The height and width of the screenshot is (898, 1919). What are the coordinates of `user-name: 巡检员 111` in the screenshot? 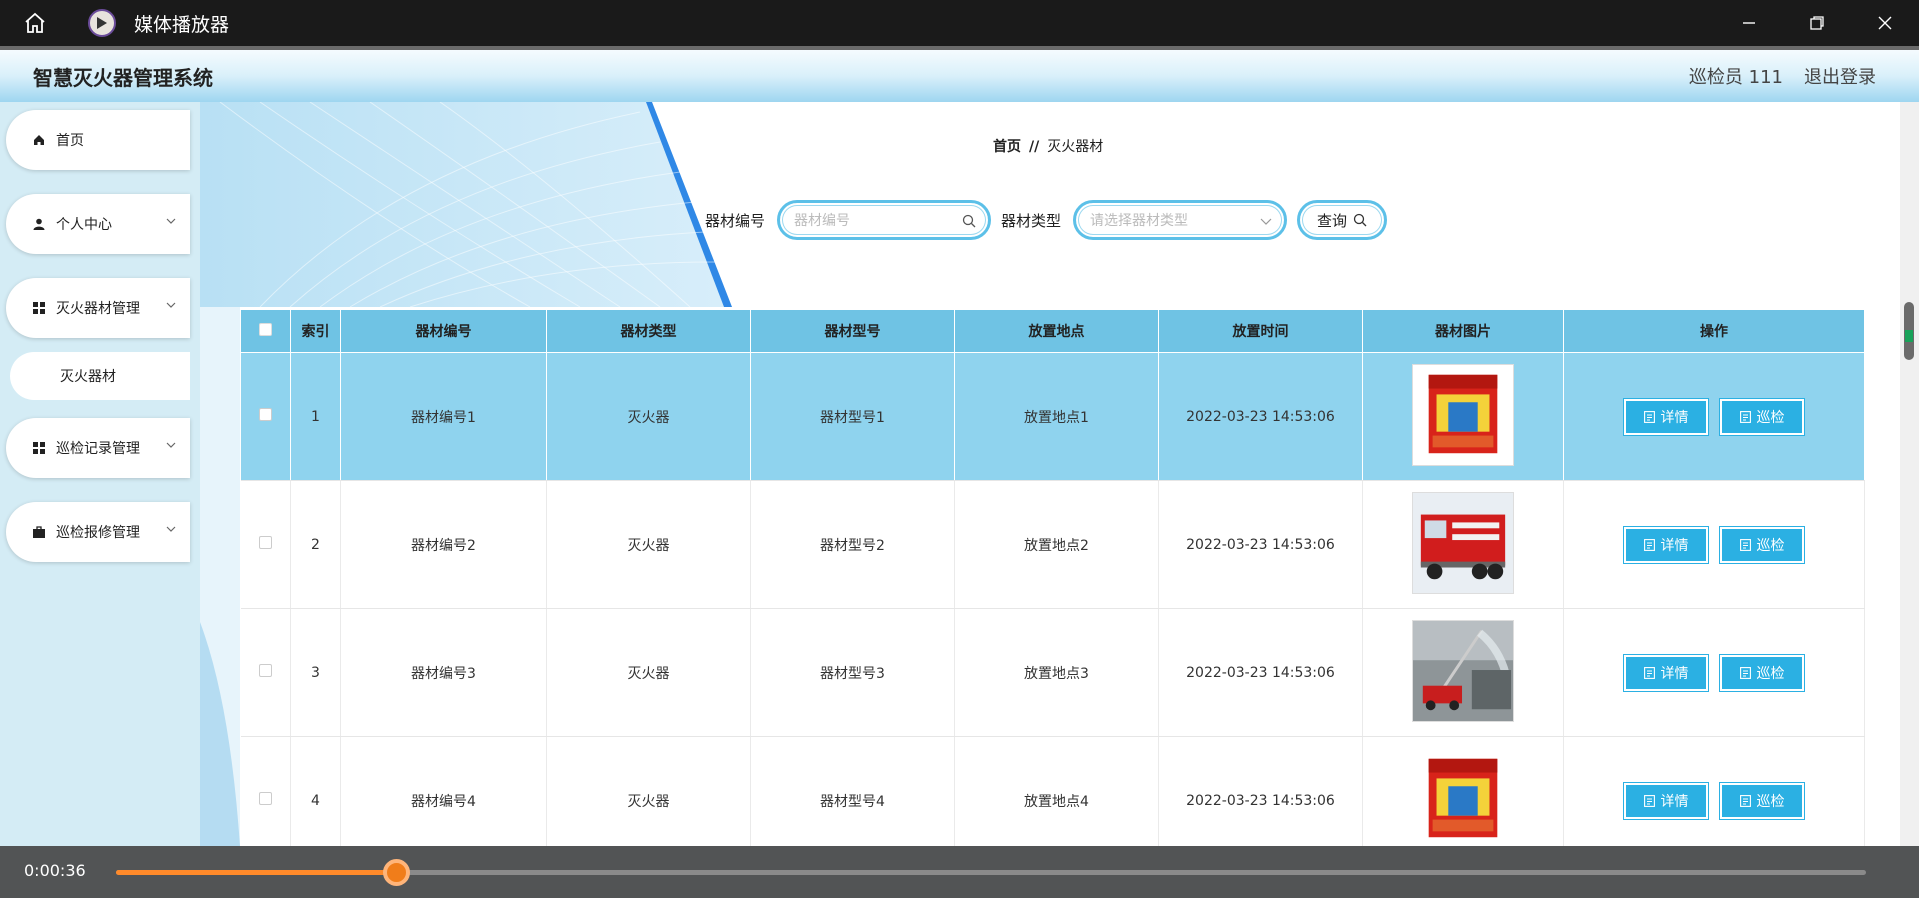 It's located at (1735, 77).